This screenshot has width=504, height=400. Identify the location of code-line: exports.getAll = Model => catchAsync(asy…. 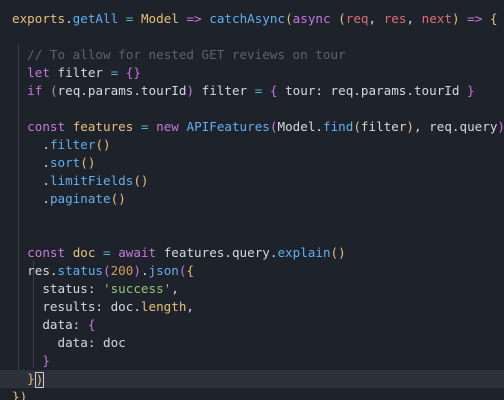
(249, 19).